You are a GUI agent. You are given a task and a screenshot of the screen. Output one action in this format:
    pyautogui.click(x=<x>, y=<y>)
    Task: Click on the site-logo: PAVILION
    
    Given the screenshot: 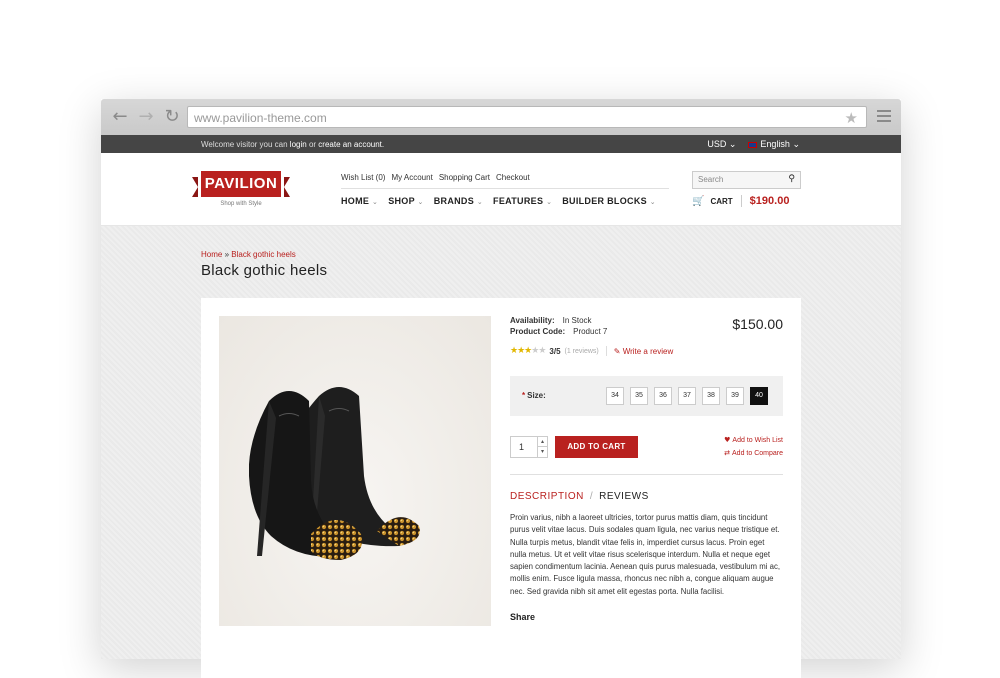 What is the action you would take?
    pyautogui.click(x=241, y=184)
    